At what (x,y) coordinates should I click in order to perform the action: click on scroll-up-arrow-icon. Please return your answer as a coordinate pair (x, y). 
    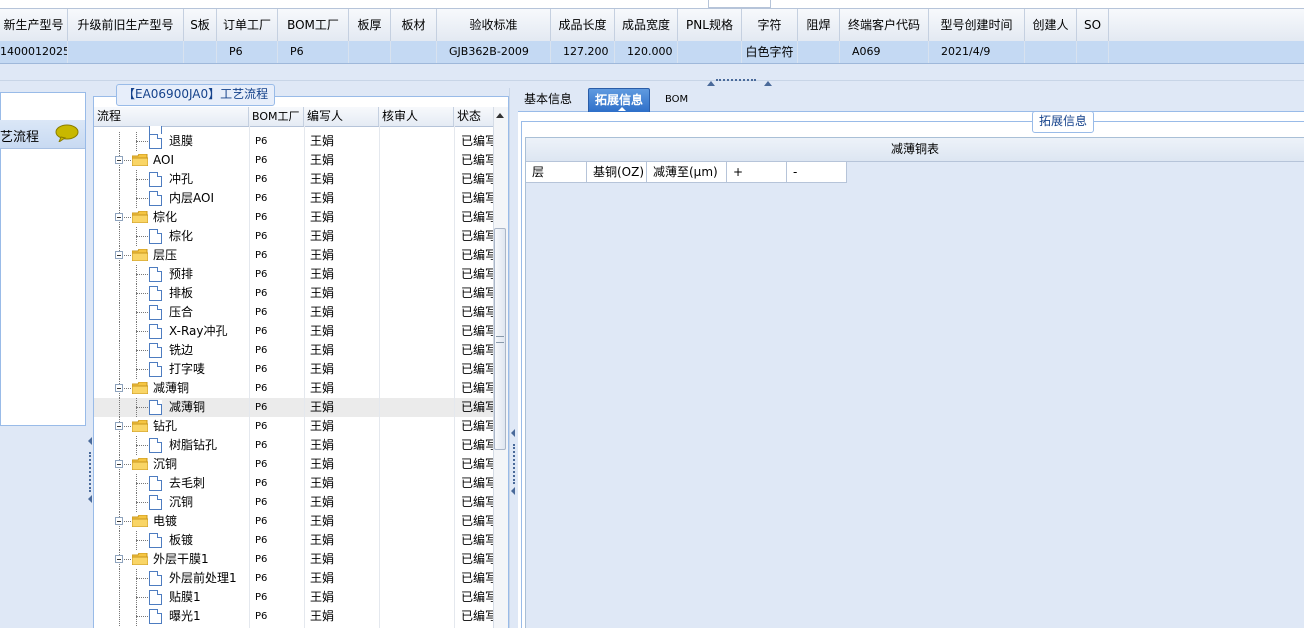
    Looking at the image, I should click on (500, 115).